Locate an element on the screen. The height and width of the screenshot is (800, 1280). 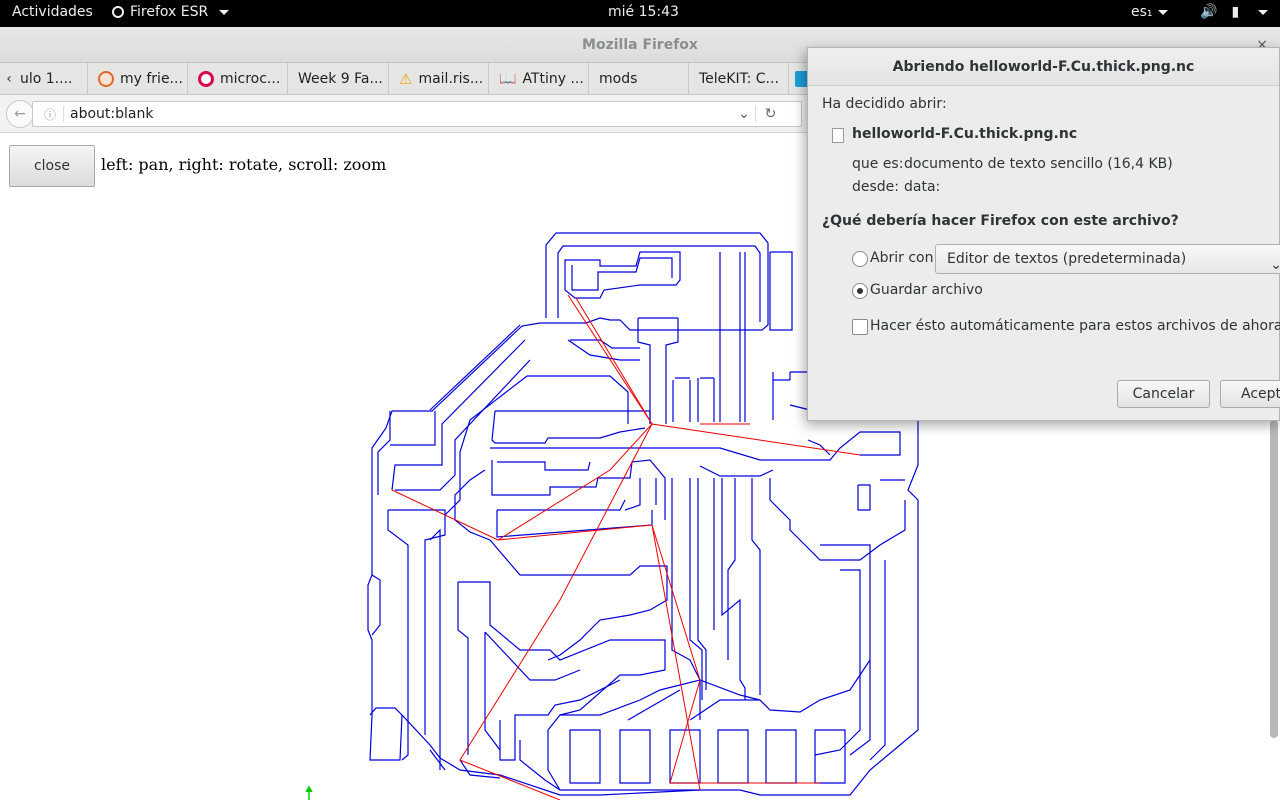
system-tray: 🔊 ▮ is located at coordinates (1234, 12).